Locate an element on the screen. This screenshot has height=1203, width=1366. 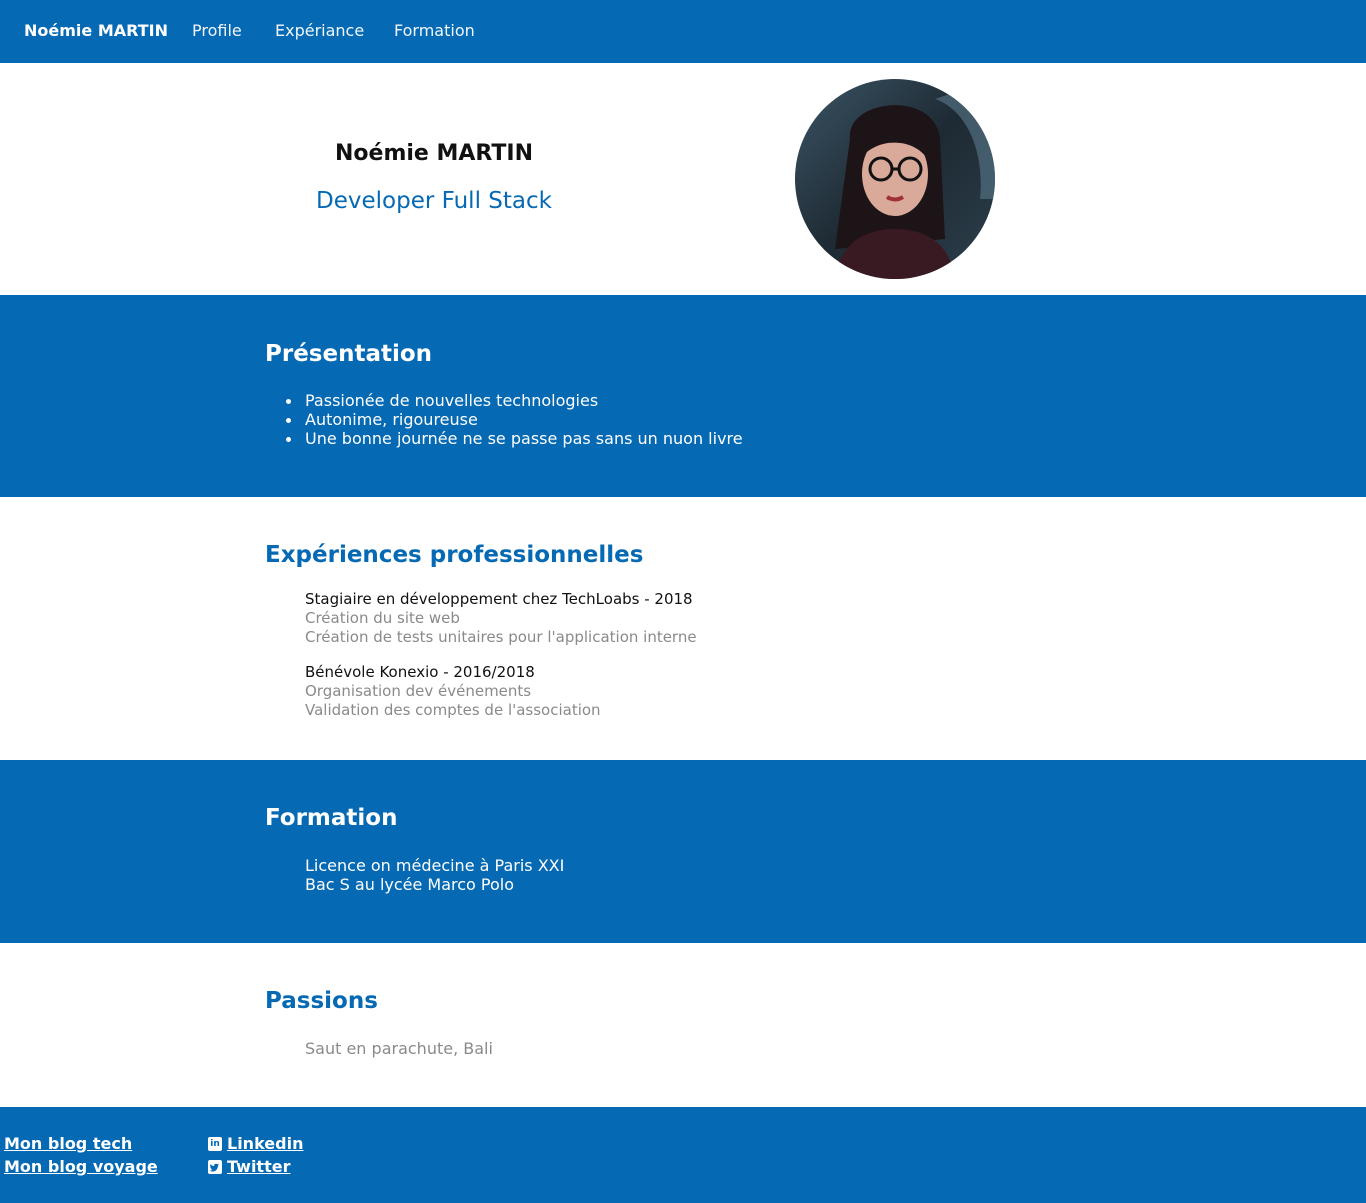
experience-title: Expériences professionnelles is located at coordinates (454, 555).